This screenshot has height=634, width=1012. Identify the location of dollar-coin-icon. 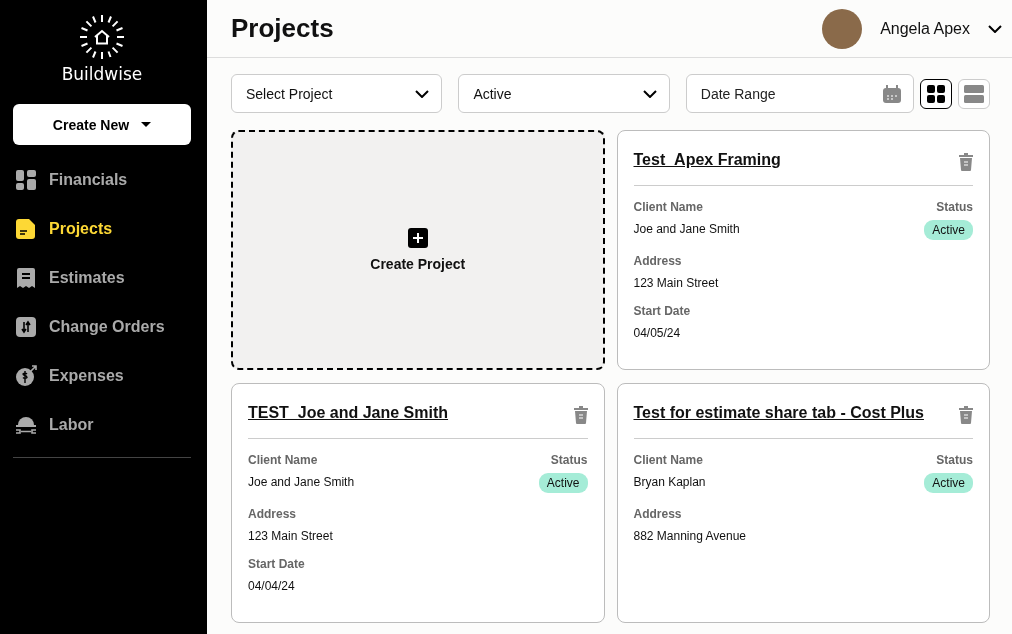
(26, 375).